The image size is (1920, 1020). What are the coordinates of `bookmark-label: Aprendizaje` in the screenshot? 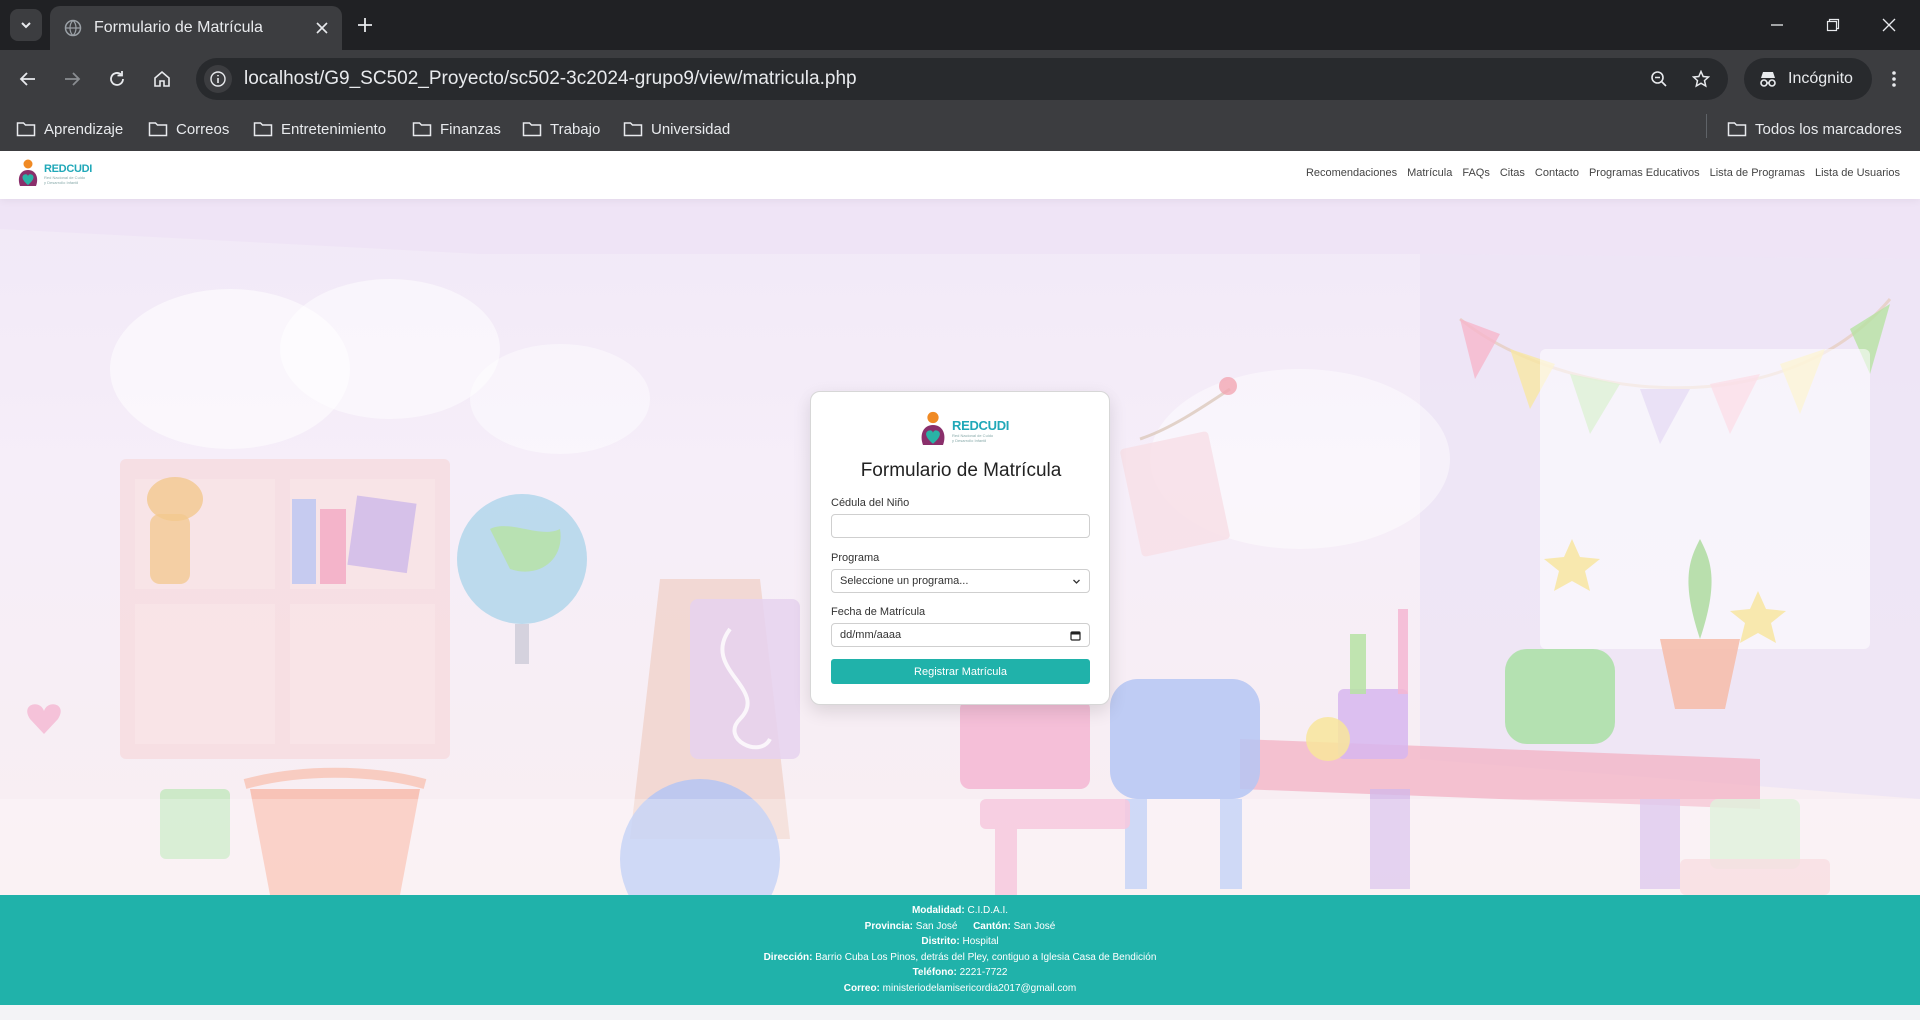 It's located at (84, 129).